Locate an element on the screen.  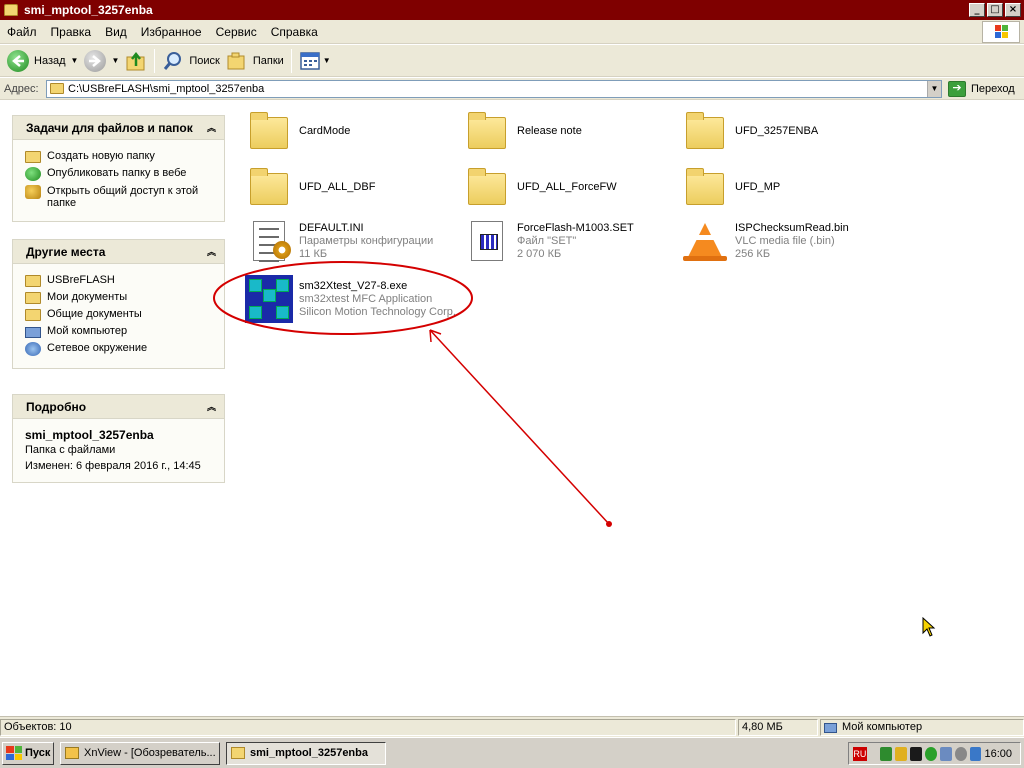
place-label: Сетевое окружение is located at coordinates (97, 348).